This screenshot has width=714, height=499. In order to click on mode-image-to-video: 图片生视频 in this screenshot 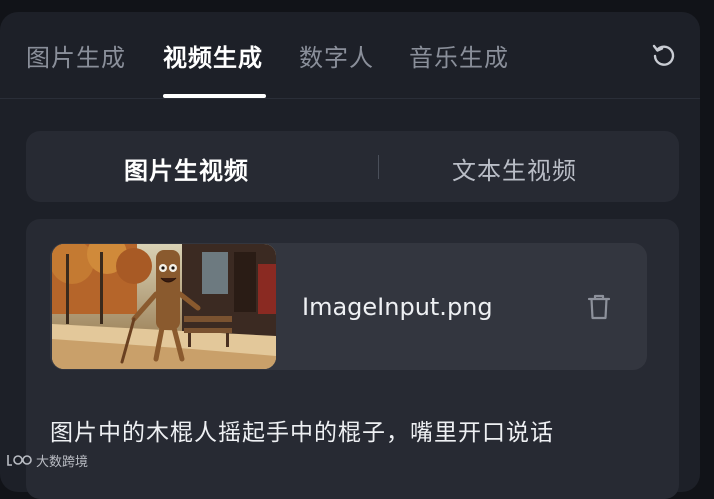, I will do `click(186, 168)`.